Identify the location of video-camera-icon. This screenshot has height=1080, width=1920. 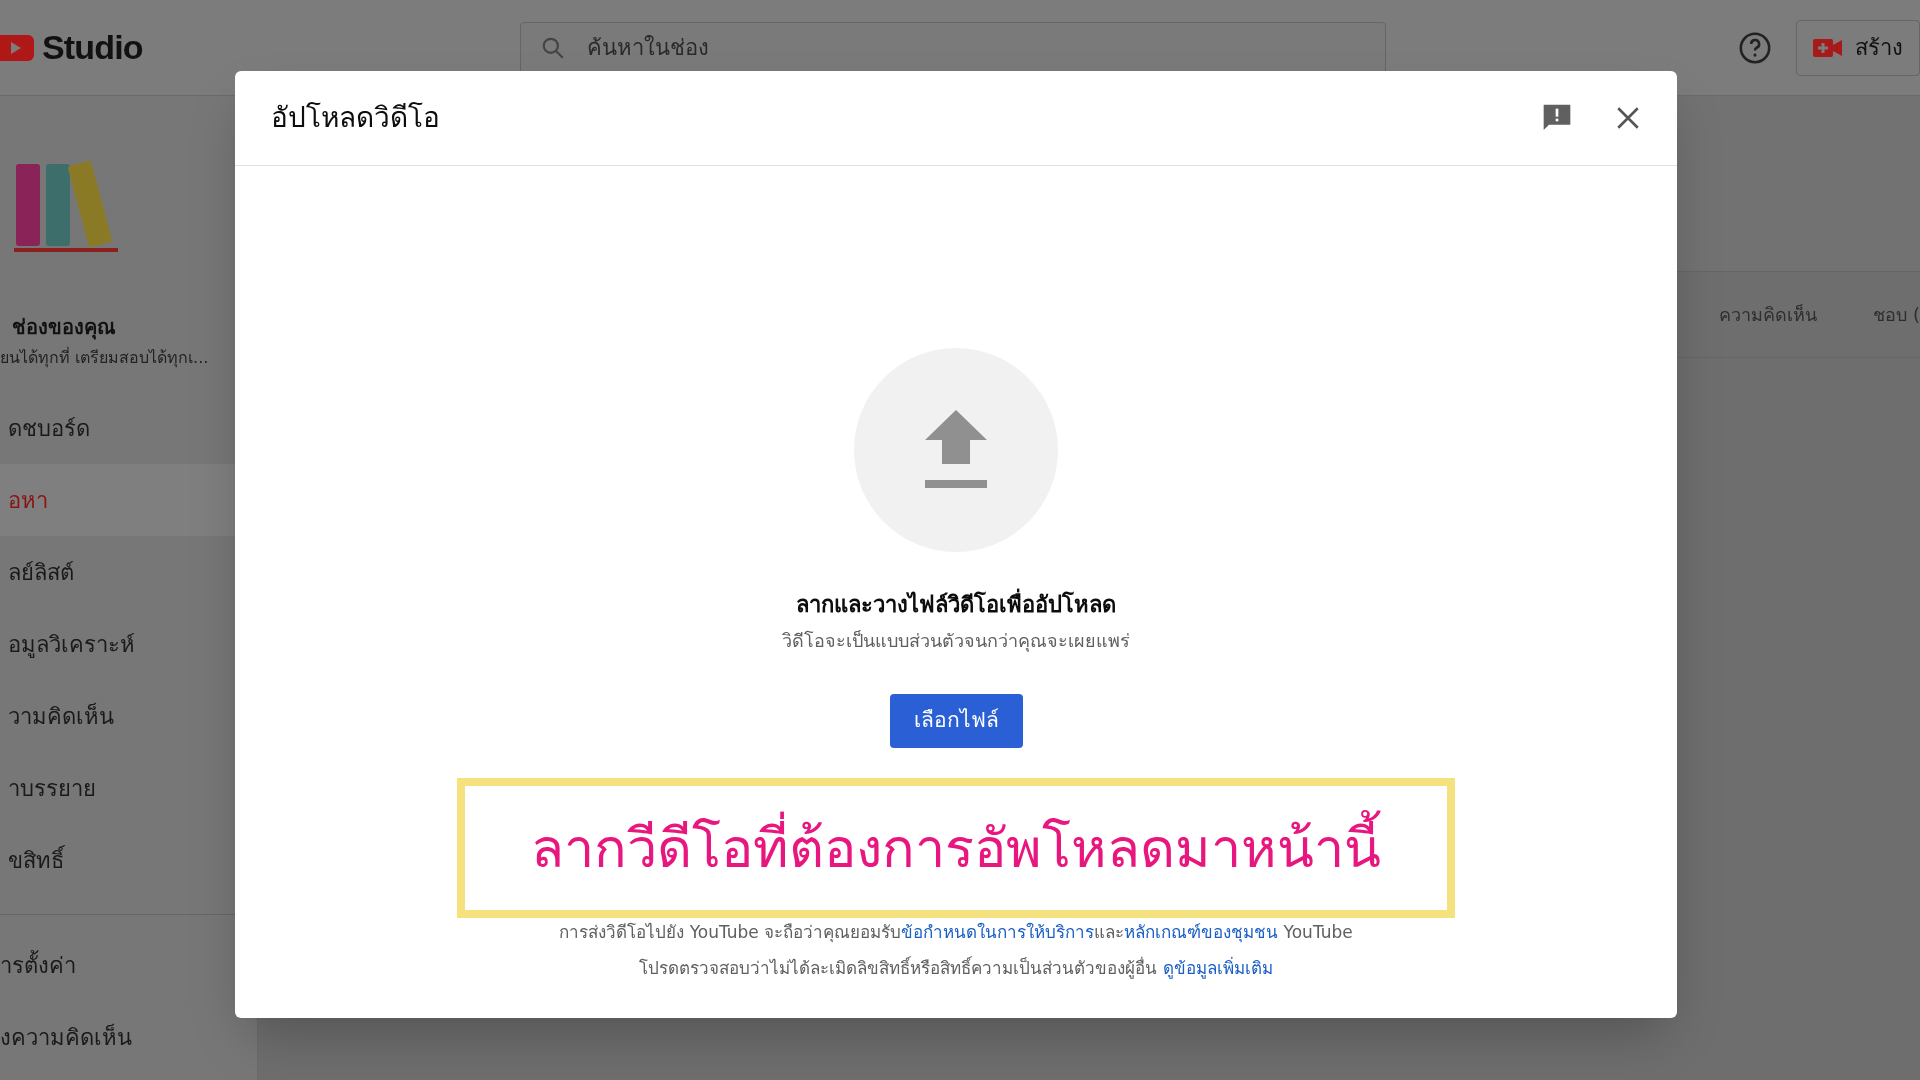
(1828, 47).